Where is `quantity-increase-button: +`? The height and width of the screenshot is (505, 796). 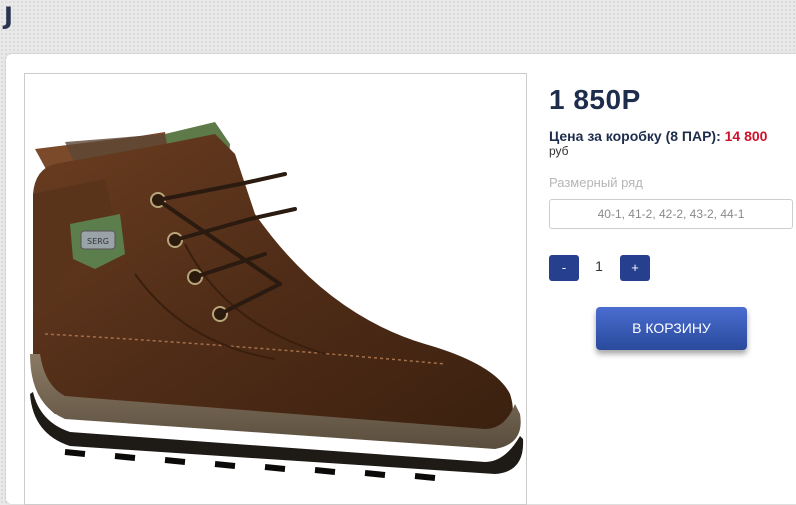 quantity-increase-button: + is located at coordinates (635, 268).